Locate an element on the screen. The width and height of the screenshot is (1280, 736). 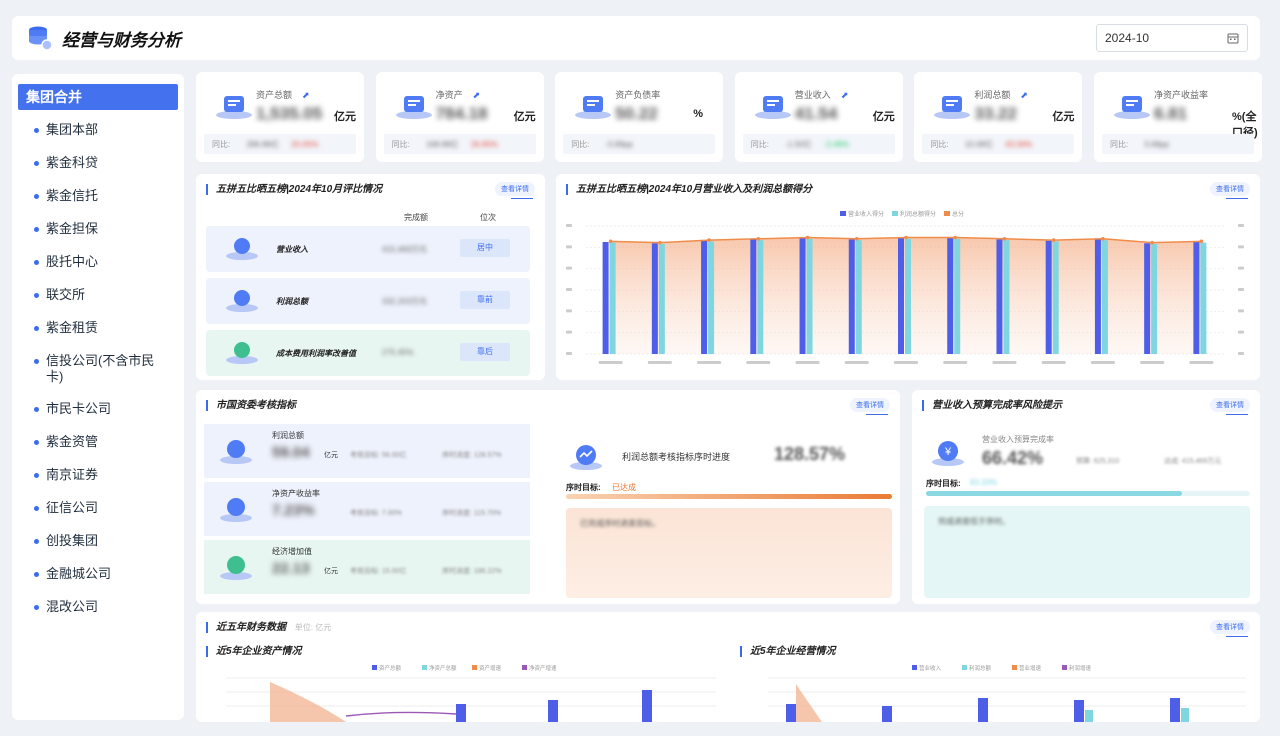
sidebar-item: 紫金信托 is located at coordinates (98, 198).